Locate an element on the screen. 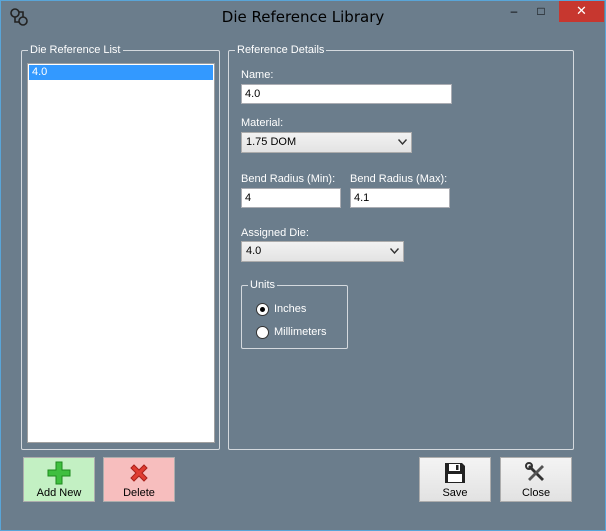 Image resolution: width=606 pixels, height=531 pixels. close-label: Close is located at coordinates (536, 493).